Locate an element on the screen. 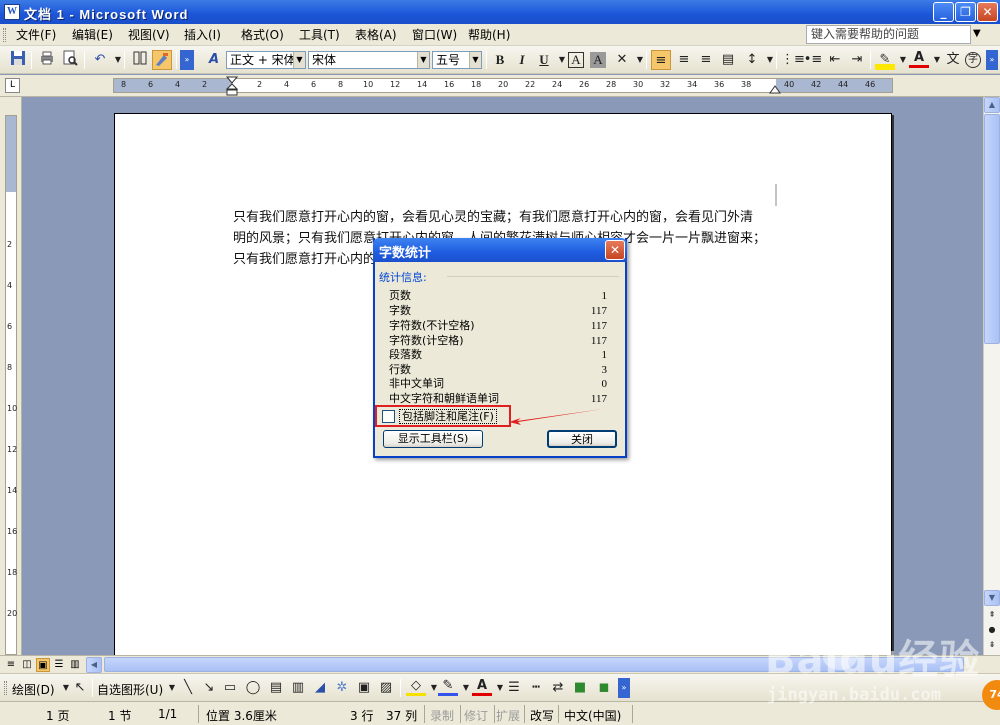 This screenshot has width=1000, height=725. reading-view-icon: ▥ is located at coordinates (75, 665).